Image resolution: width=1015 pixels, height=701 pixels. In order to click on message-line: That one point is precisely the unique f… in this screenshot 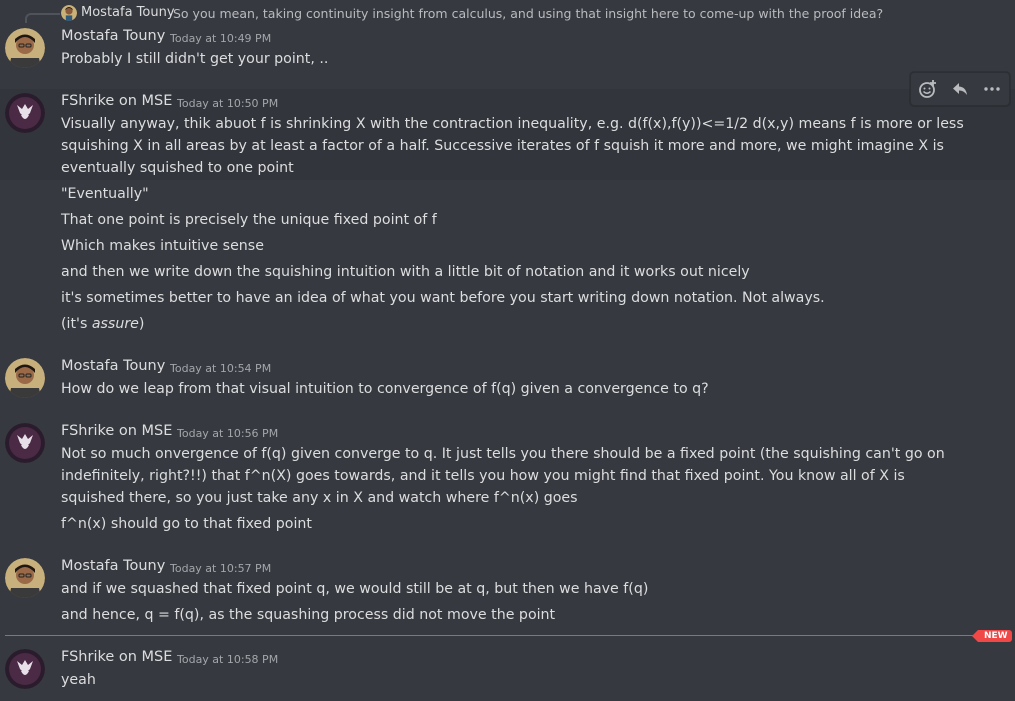, I will do `click(249, 220)`.